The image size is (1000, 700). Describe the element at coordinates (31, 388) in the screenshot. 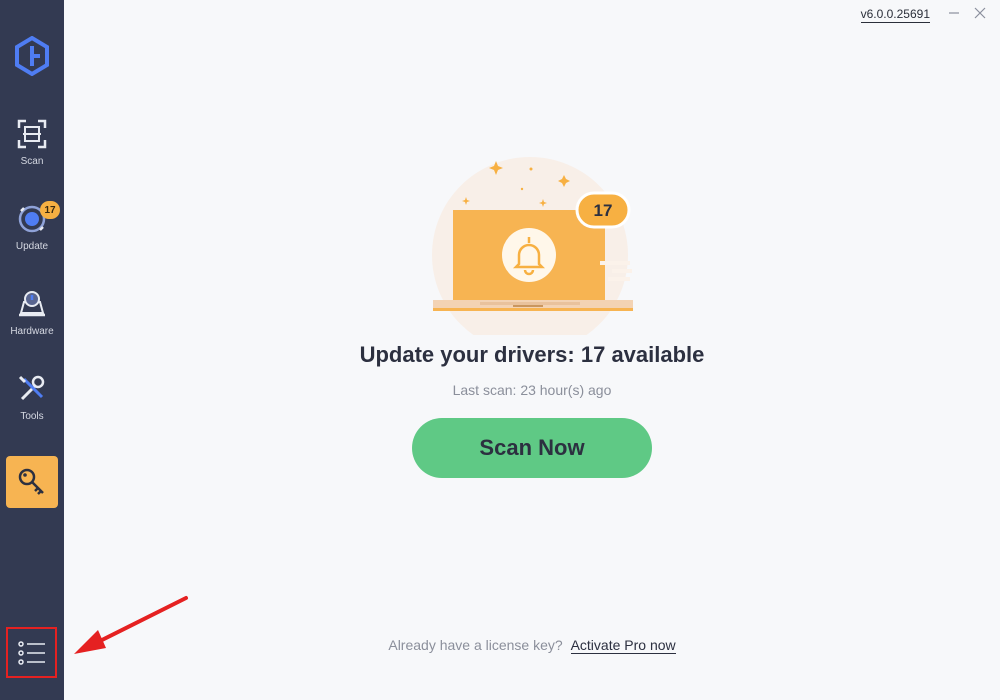

I see `tools-icon` at that location.